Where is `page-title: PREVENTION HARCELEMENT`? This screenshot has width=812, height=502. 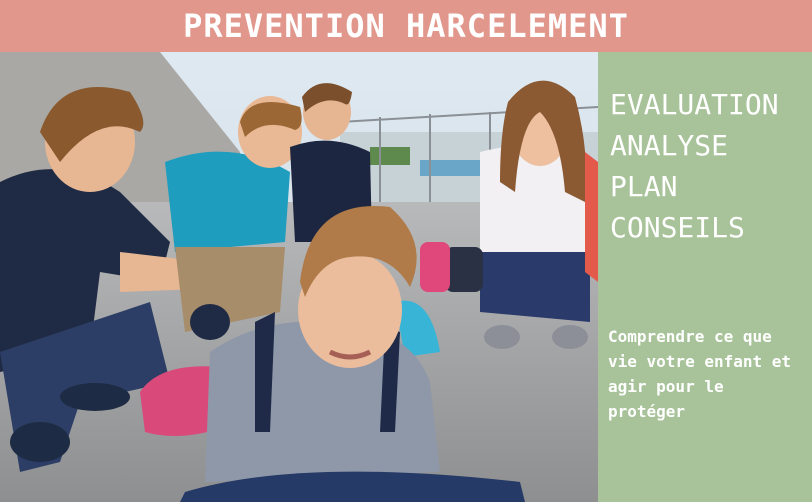 page-title: PREVENTION HARCELEMENT is located at coordinates (406, 26).